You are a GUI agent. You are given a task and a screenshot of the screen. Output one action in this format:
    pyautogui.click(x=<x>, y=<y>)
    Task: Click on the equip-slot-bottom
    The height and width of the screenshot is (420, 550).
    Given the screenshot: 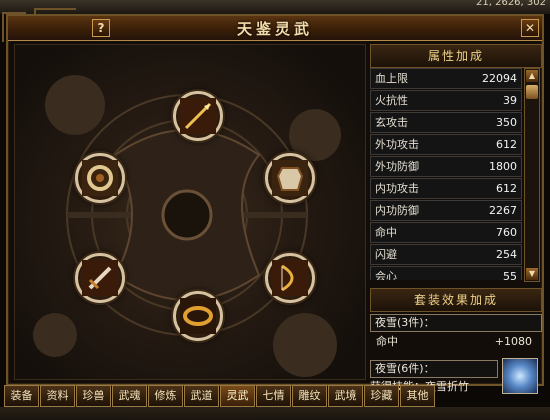 What is the action you would take?
    pyautogui.click(x=198, y=316)
    